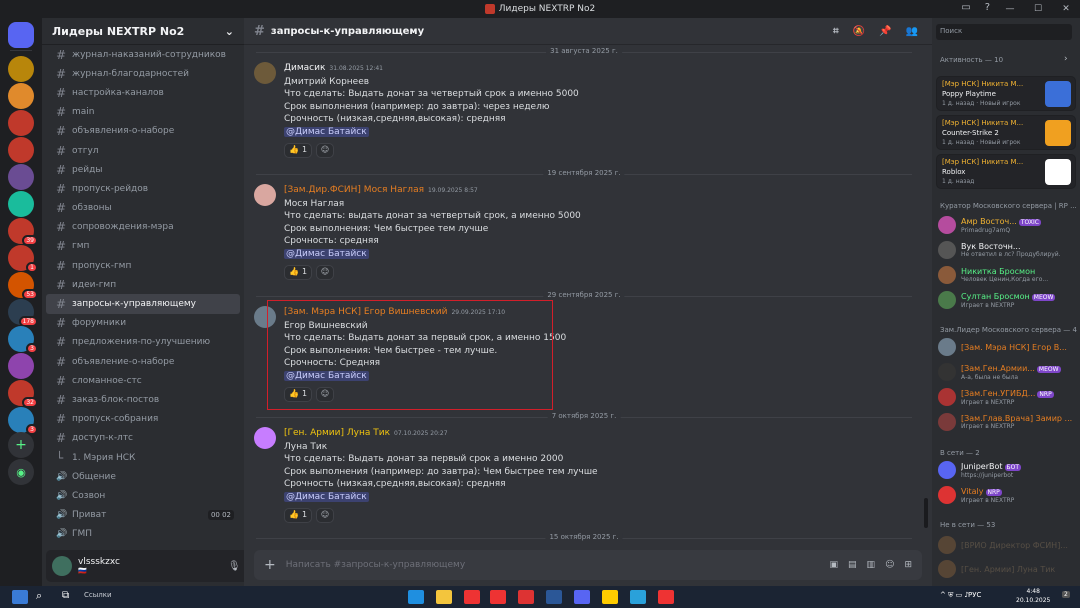 This screenshot has width=1080, height=608. Describe the element at coordinates (21, 35) in the screenshot. I see `discord-home-icon` at that location.